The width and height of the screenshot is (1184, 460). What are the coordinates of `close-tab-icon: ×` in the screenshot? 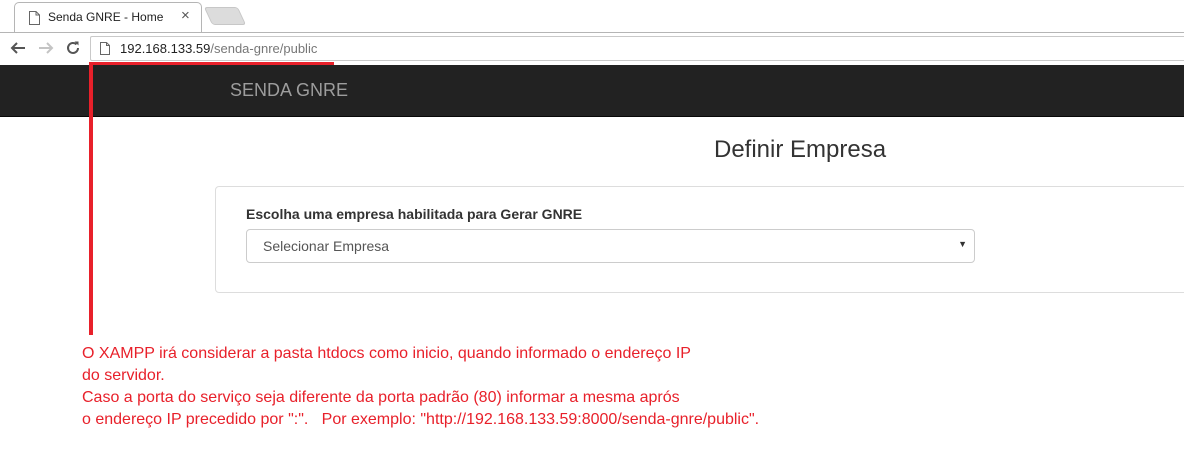 It's located at (185, 16).